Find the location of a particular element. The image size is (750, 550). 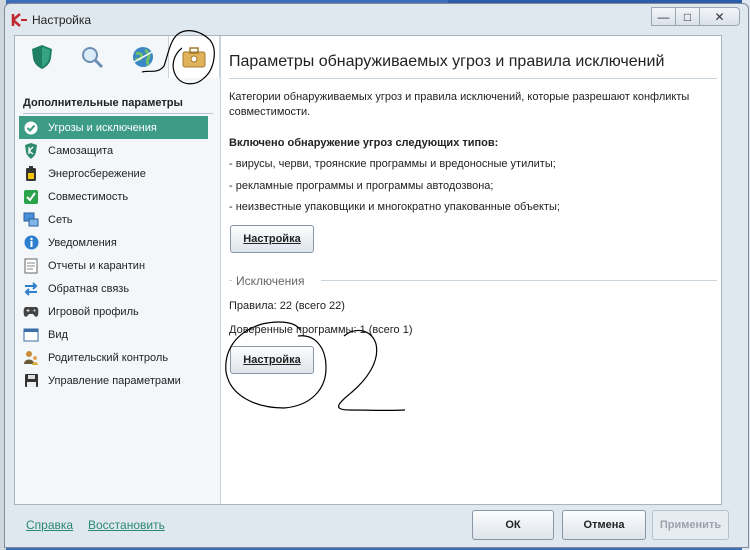

sidebar-item-power: Энергосбережение is located at coordinates (117, 173).